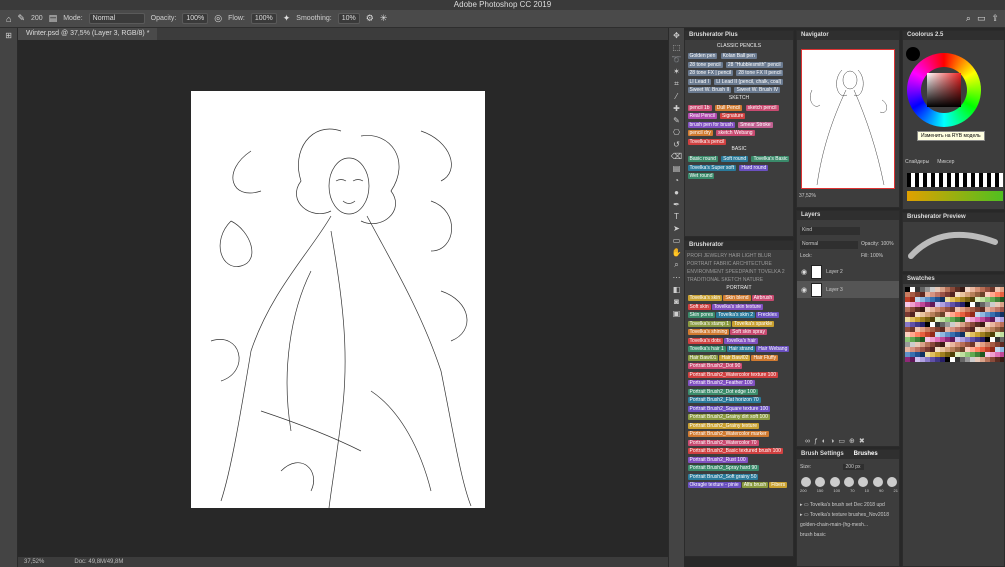 This screenshot has height=567, width=1005. I want to click on grayscale-strip, so click(955, 180).